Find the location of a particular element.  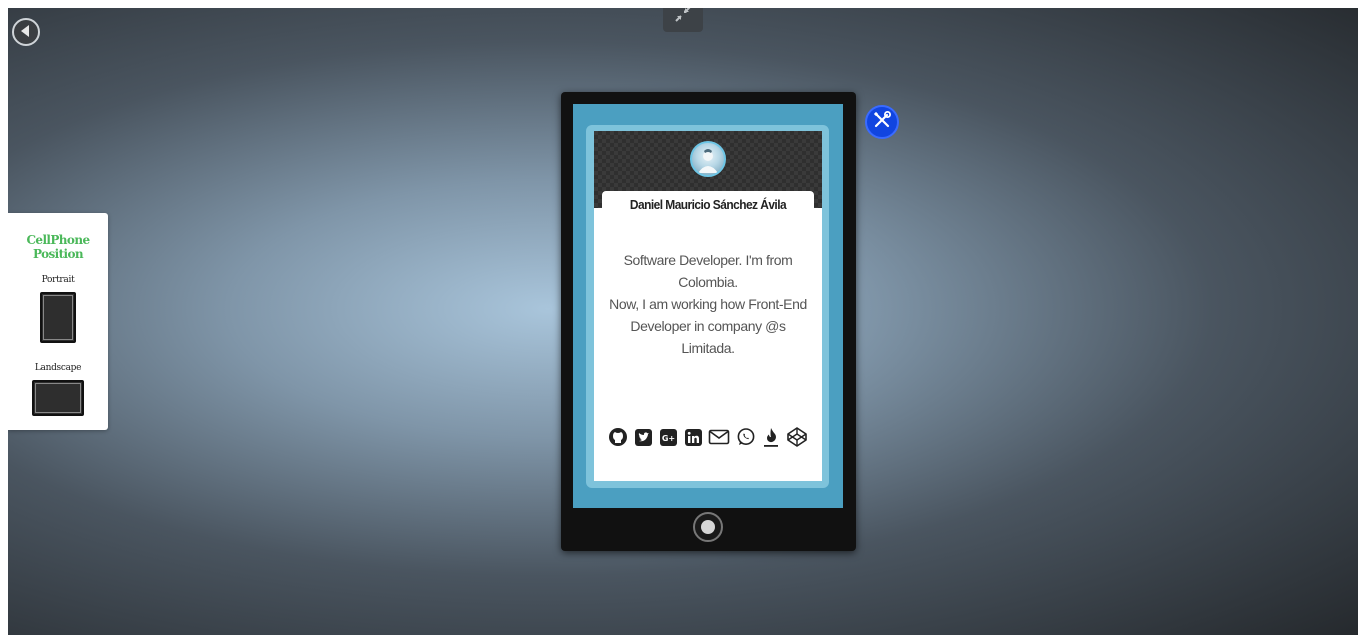

landscape-label: Landscape is located at coordinates (58, 368).